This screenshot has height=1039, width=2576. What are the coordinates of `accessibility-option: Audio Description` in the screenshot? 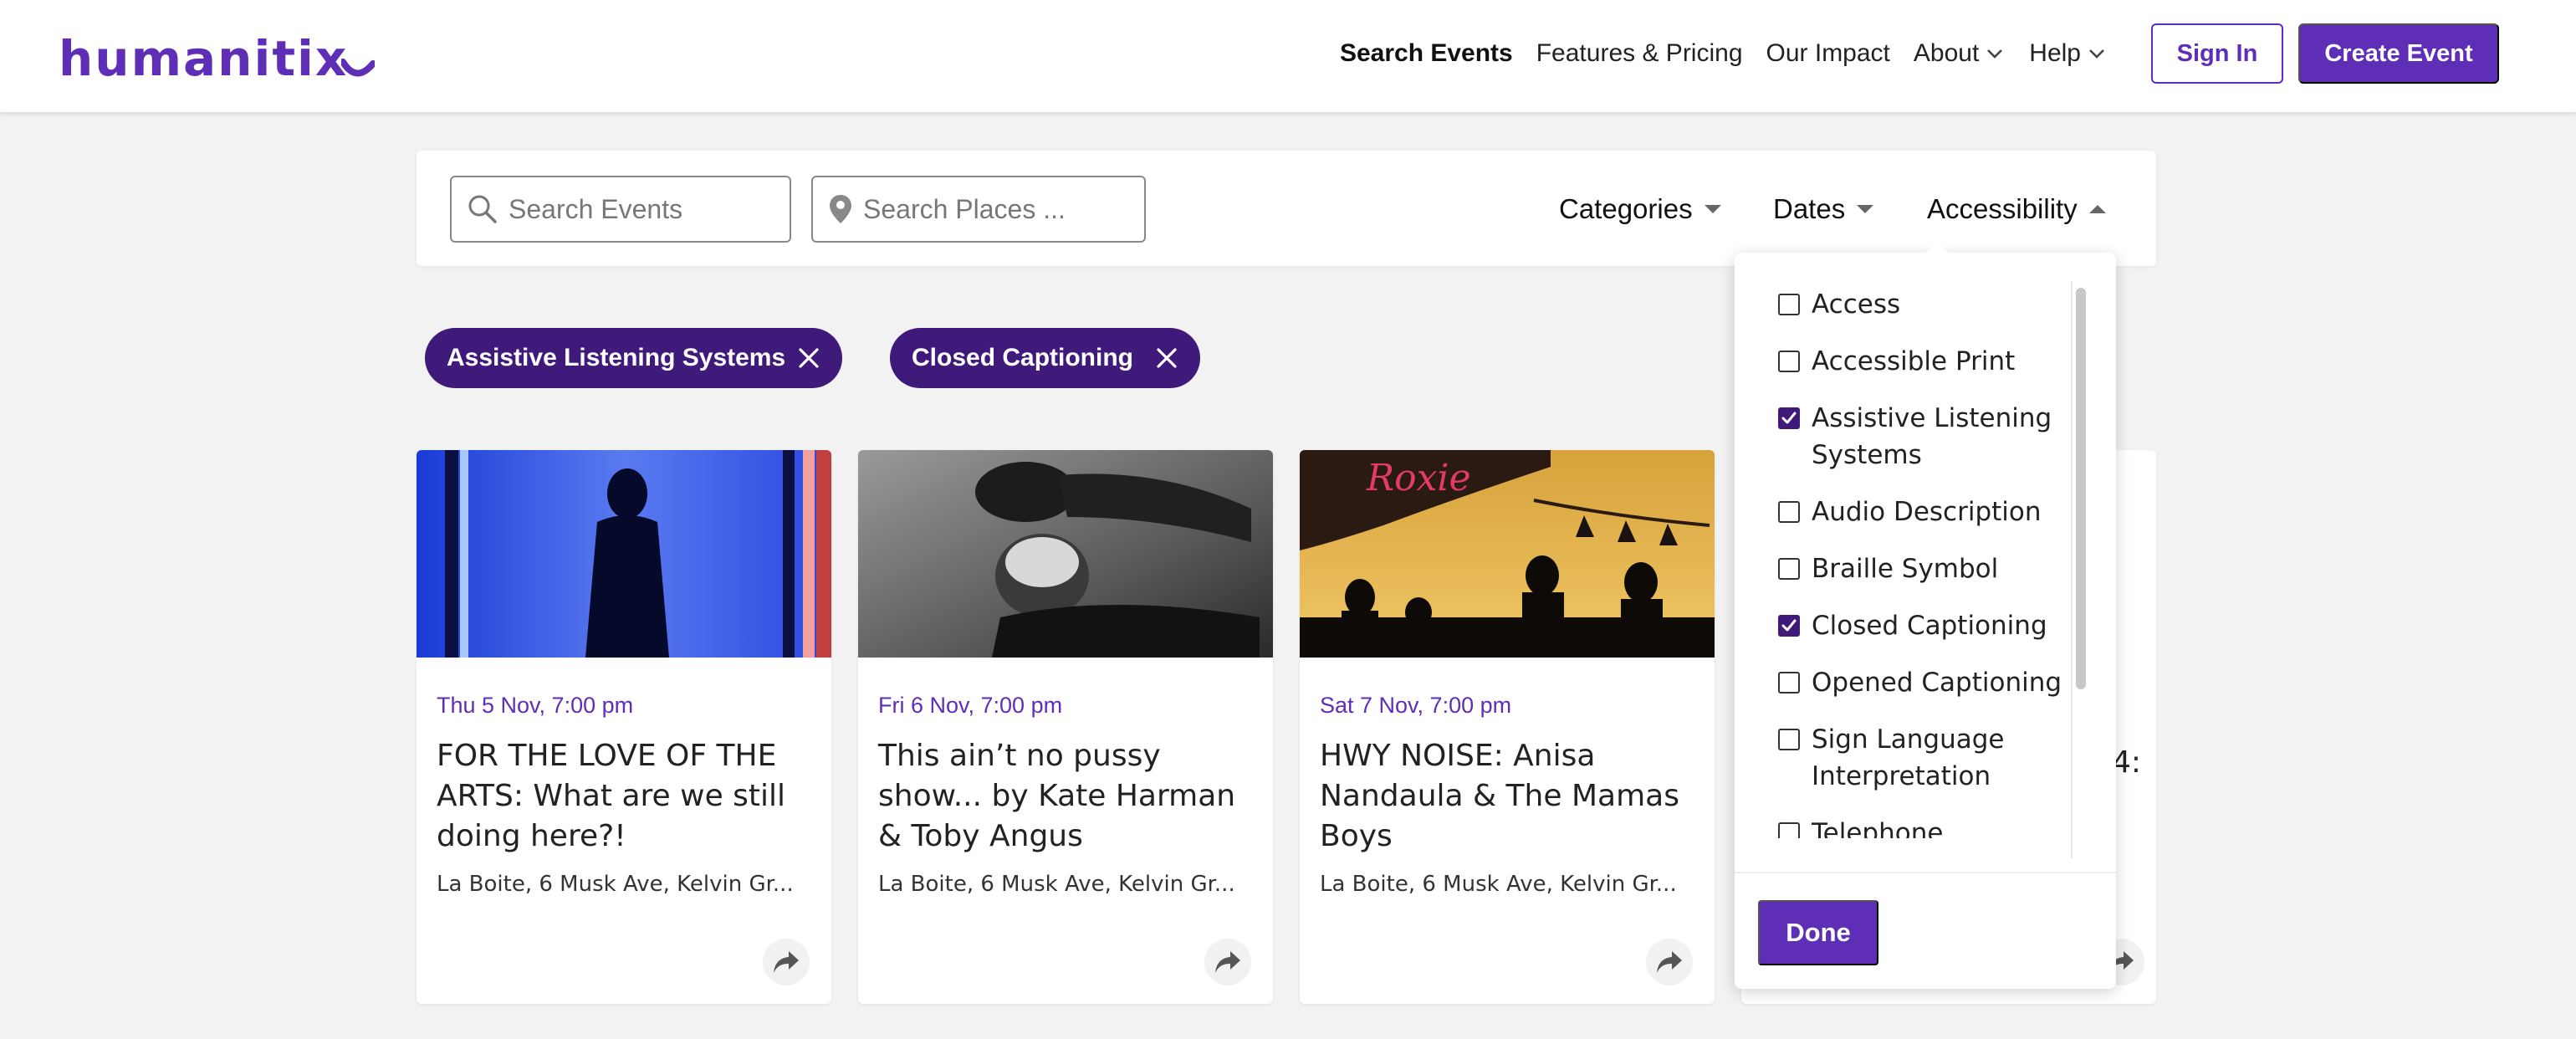 It's located at (1920, 512).